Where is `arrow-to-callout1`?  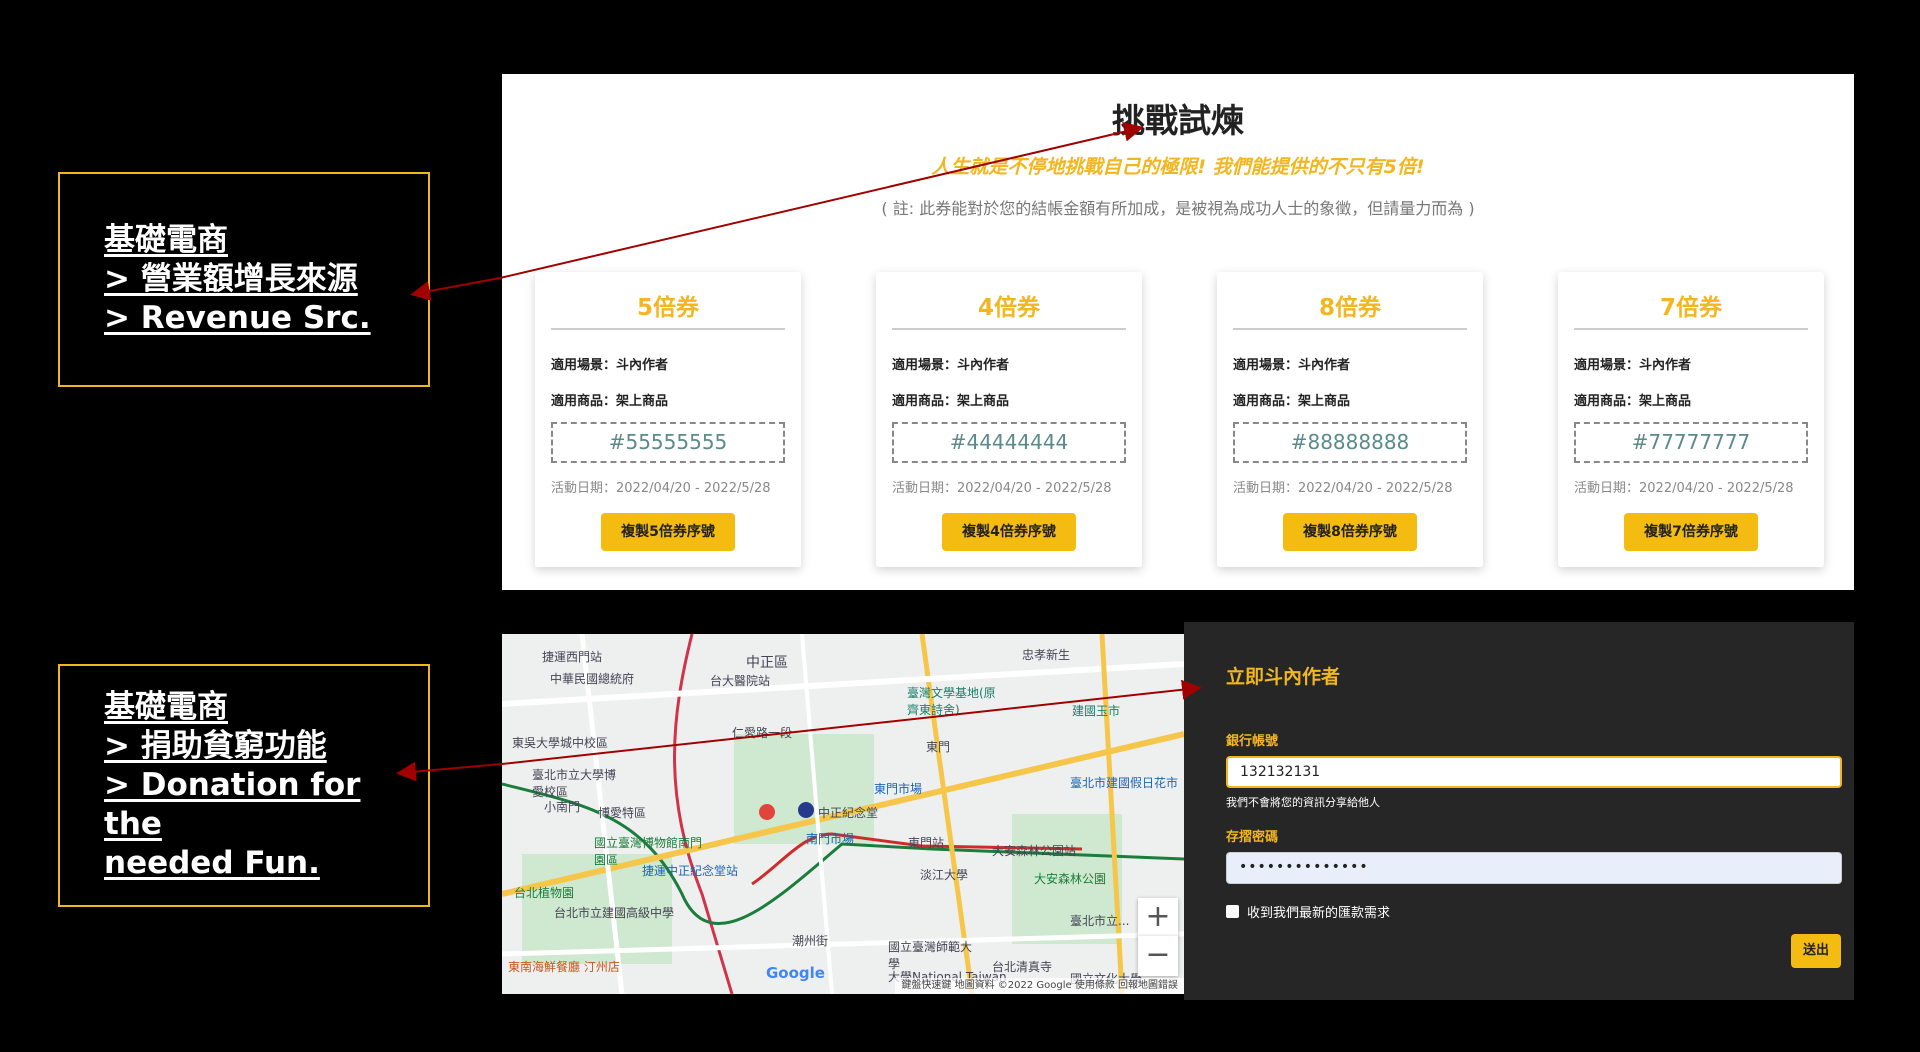
arrow-to-callout1 is located at coordinates (455, 289).